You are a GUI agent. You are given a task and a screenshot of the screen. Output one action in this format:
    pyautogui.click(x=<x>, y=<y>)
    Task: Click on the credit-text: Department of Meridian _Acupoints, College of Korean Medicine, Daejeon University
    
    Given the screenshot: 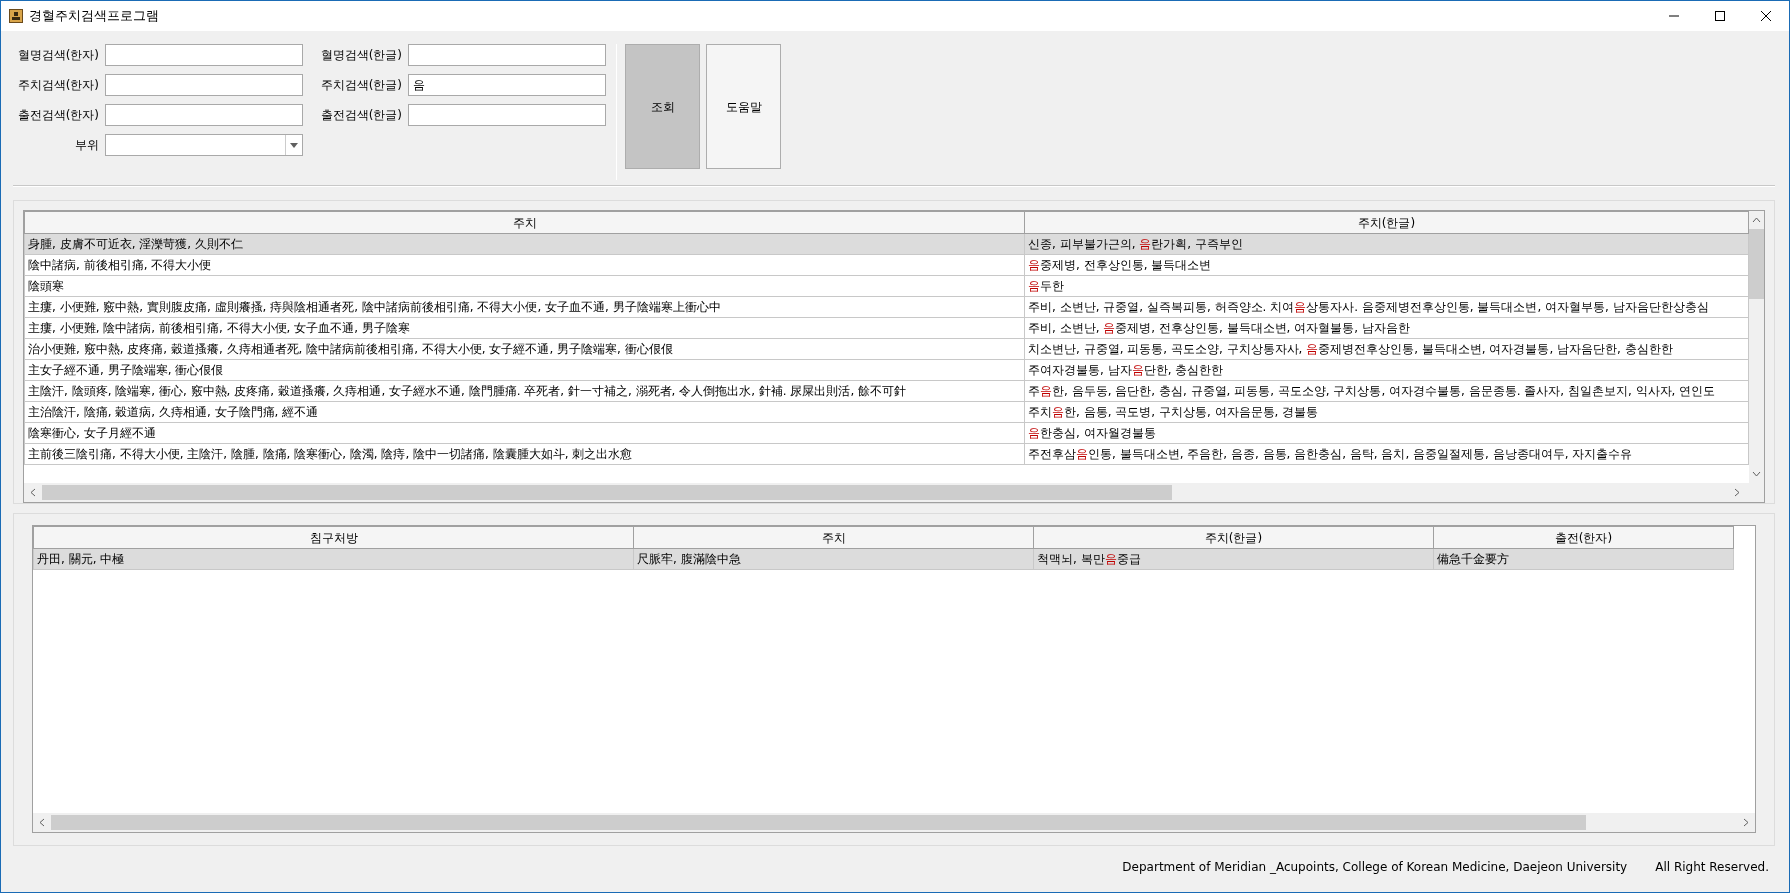 What is the action you would take?
    pyautogui.click(x=1375, y=867)
    